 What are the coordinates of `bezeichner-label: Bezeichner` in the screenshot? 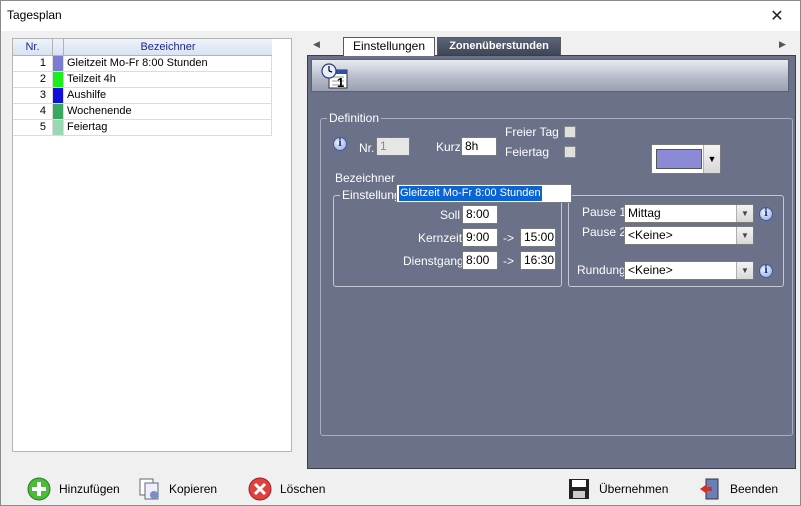 It's located at (365, 178).